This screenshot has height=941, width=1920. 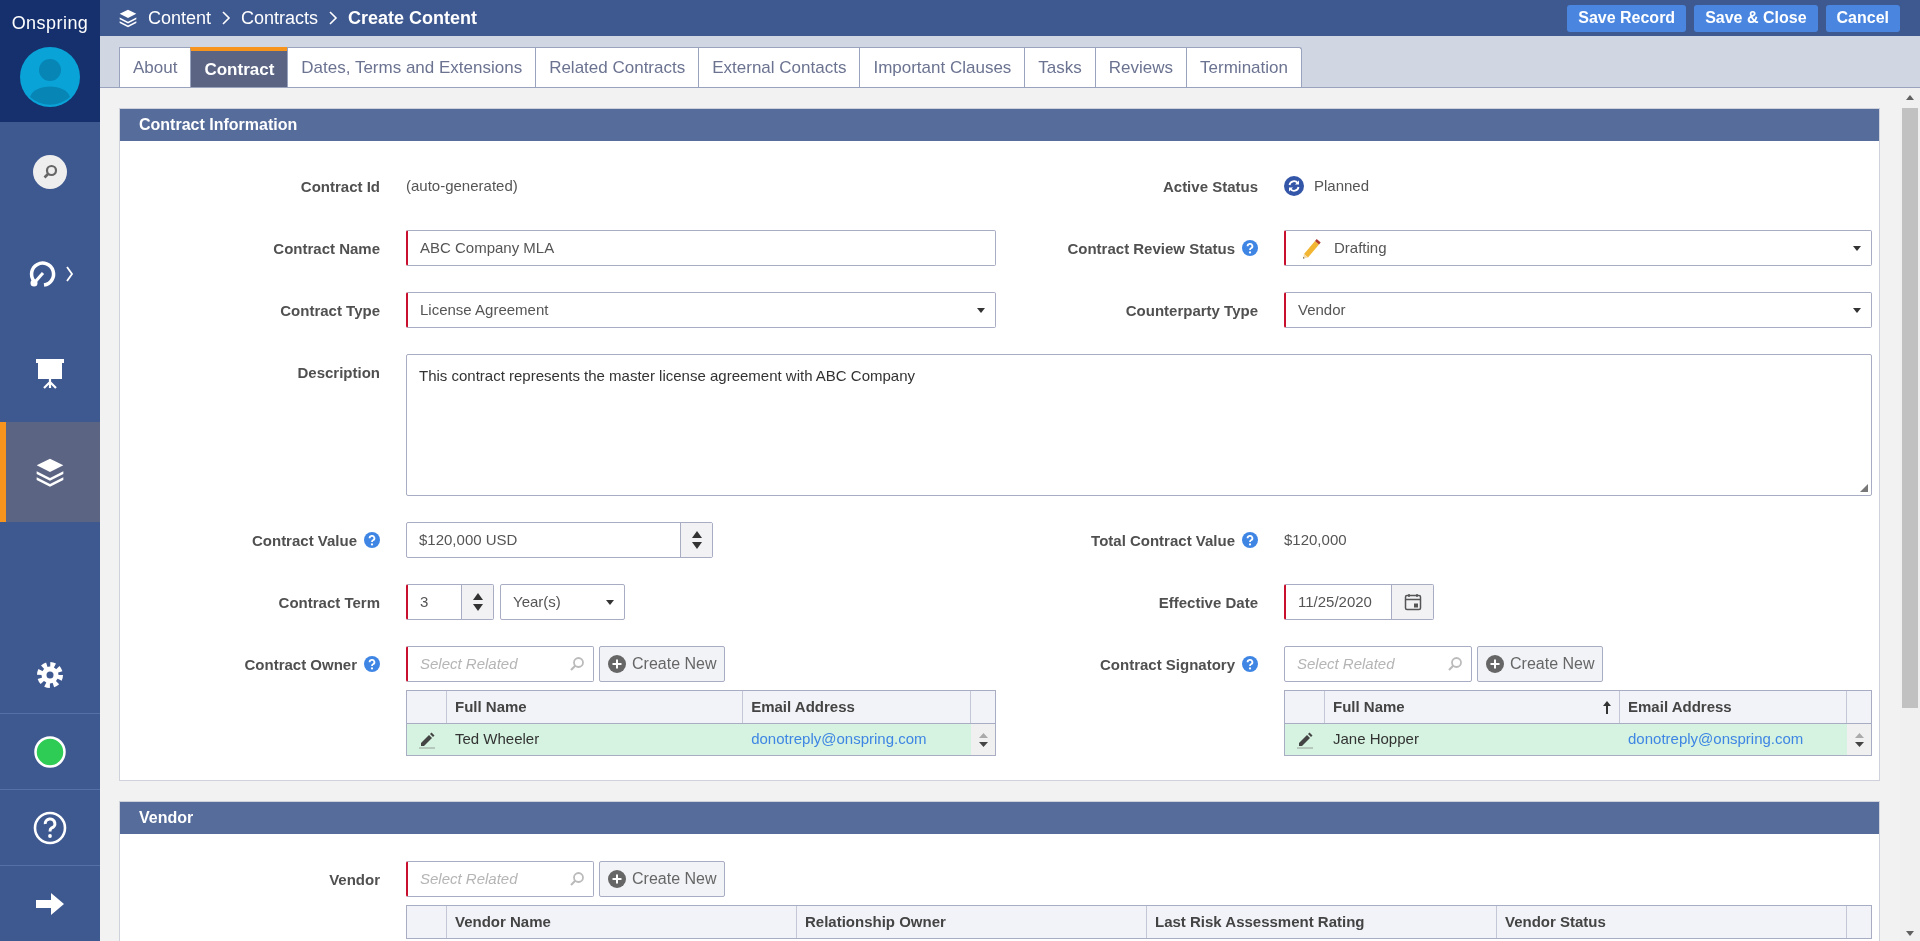 What do you see at coordinates (50, 675) in the screenshot?
I see `settings-icon` at bounding box center [50, 675].